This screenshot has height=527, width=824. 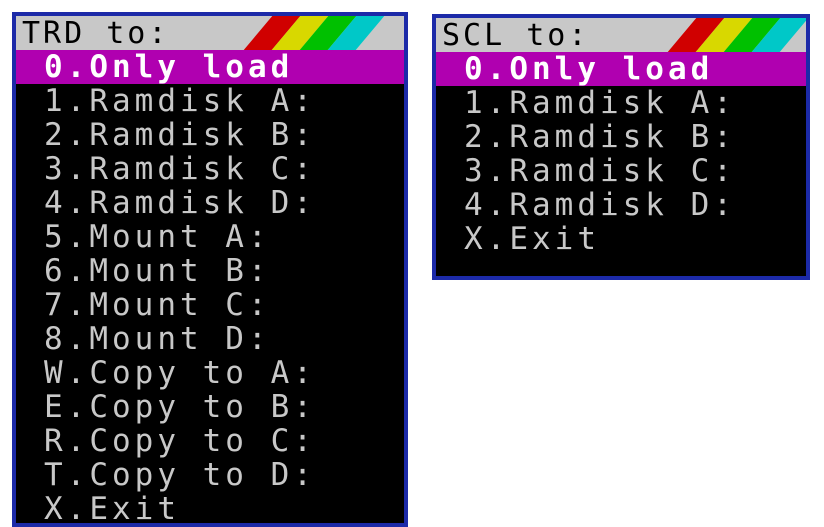 I want to click on menu-item-mount-d: 8.Mount D:, so click(x=210, y=339).